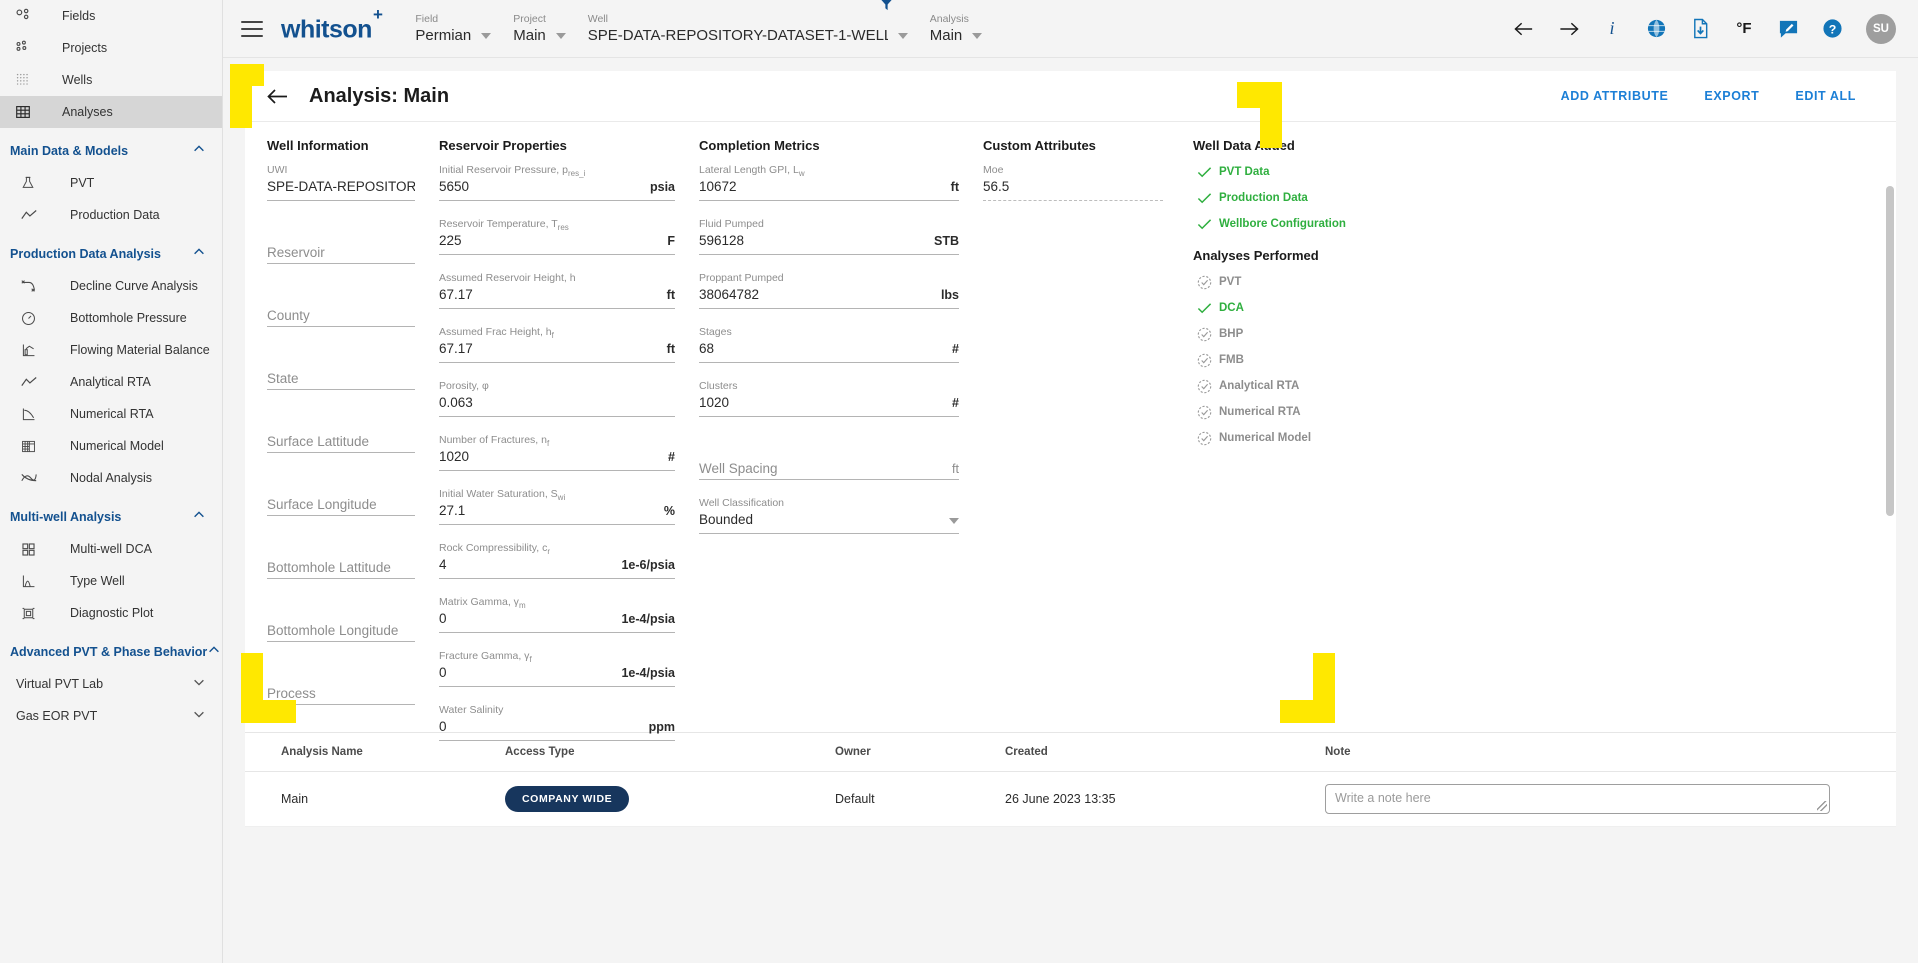 The height and width of the screenshot is (963, 1918). What do you see at coordinates (111, 48) in the screenshot?
I see `sidebar-item-projects: Projects` at bounding box center [111, 48].